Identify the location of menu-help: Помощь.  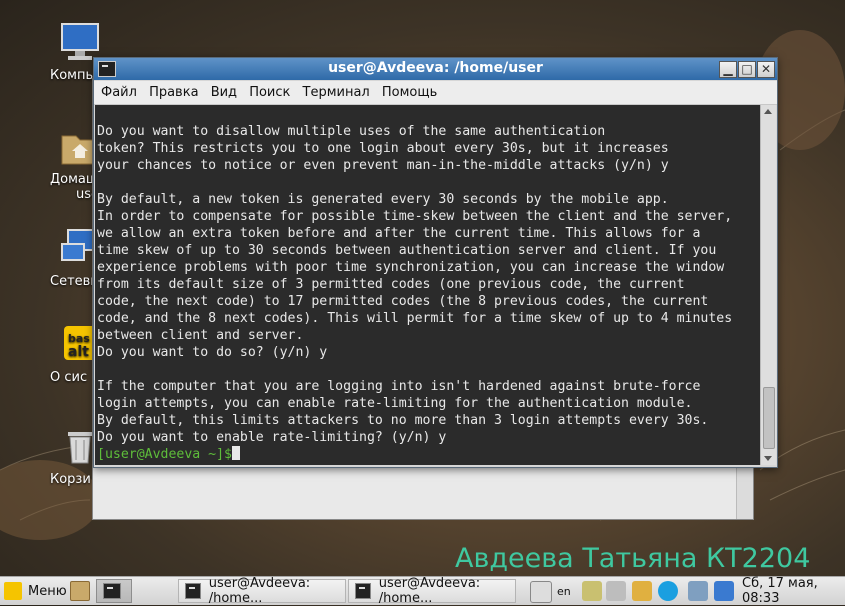
(409, 90).